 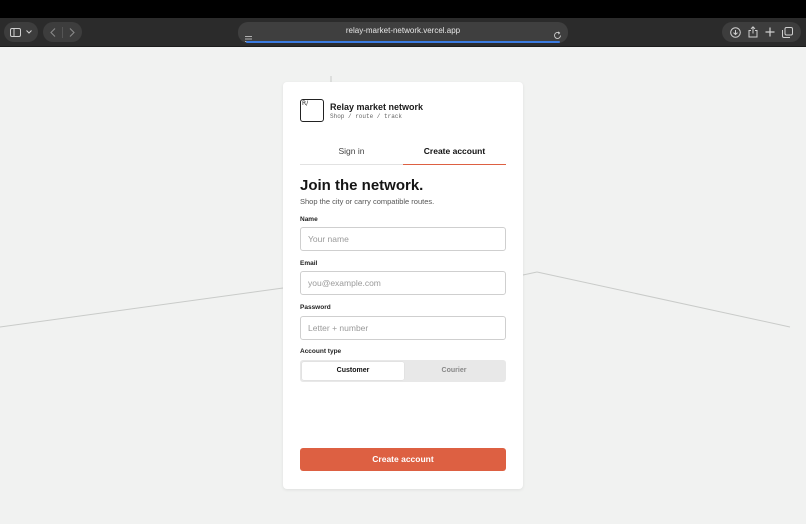 I want to click on brand-name: Relay market network, so click(x=377, y=107).